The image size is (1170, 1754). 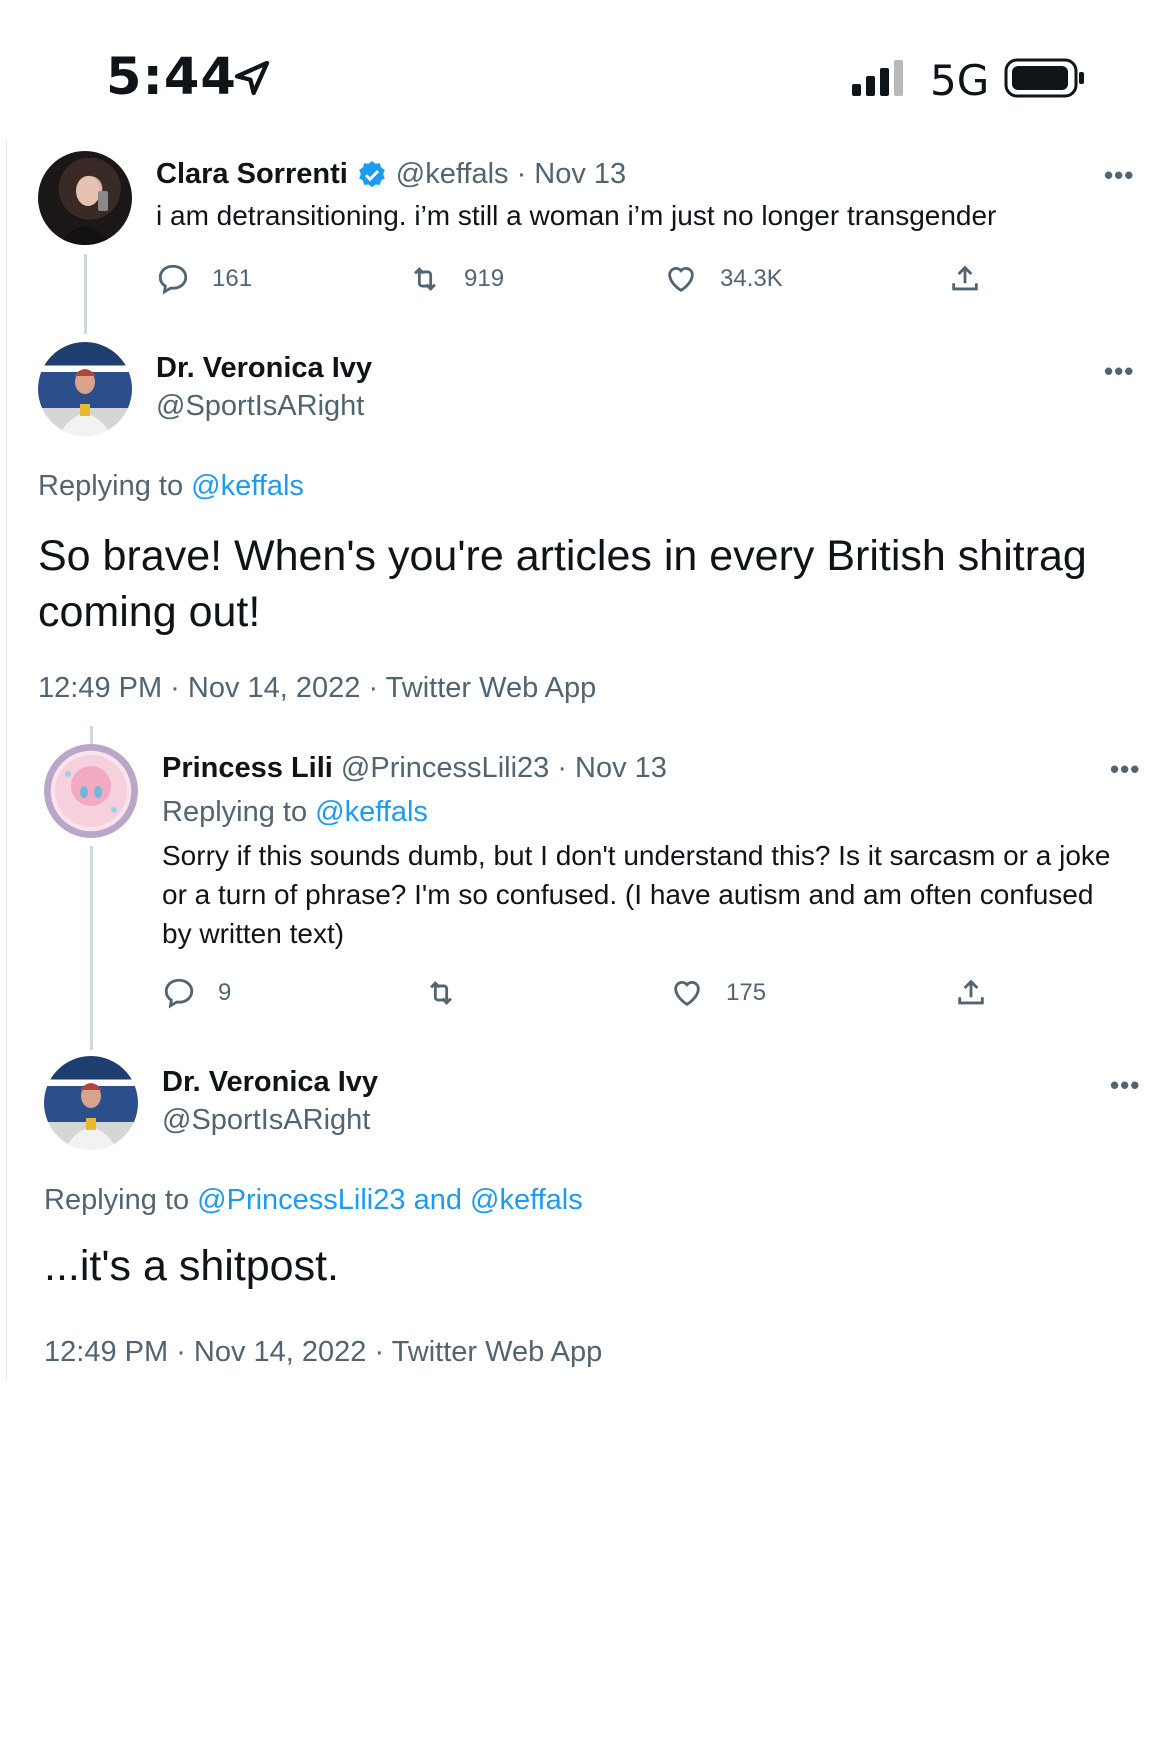 I want to click on tweet-header: Princess Lili @PrincessLili23 · Nov 13, so click(x=414, y=768).